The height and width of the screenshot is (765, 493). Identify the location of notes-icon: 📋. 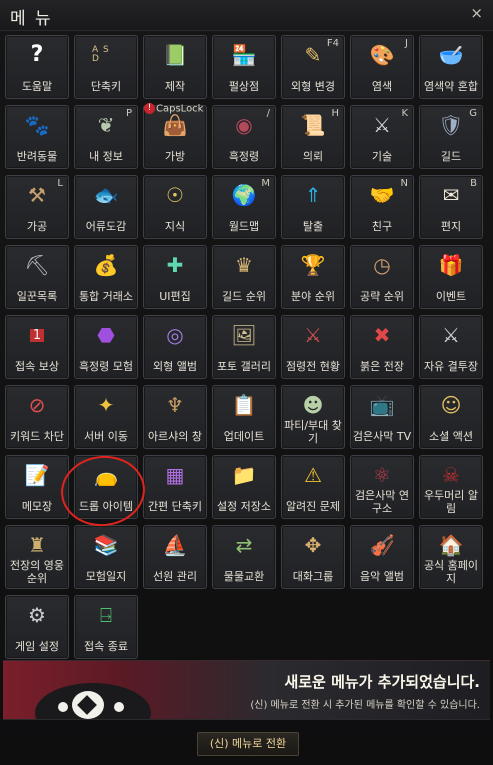
(244, 405).